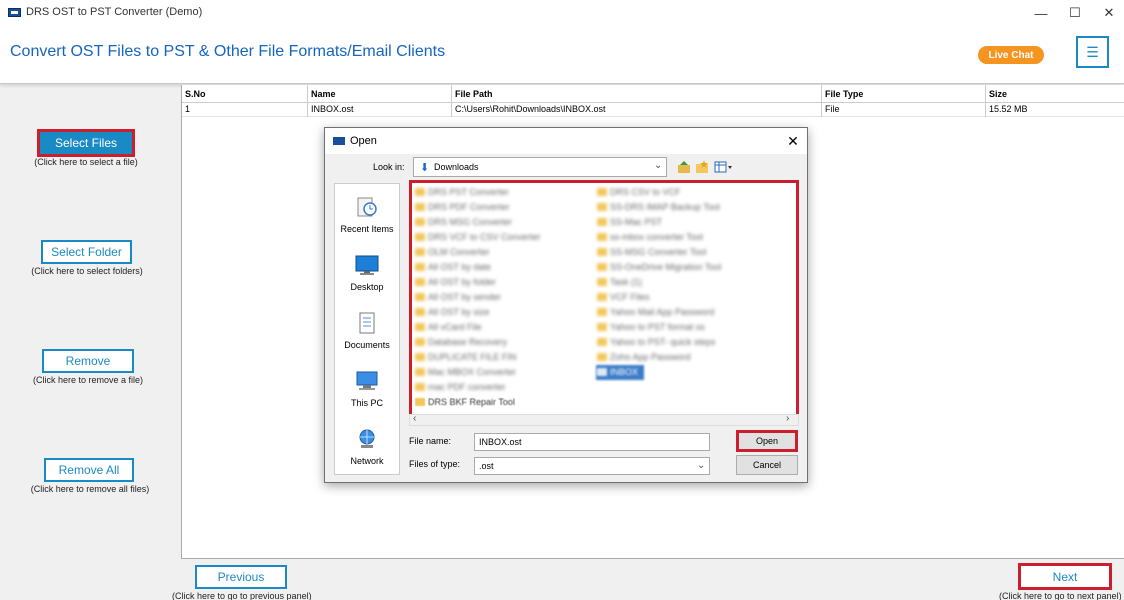 This screenshot has height=600, width=1124. I want to click on list-item: Task (1), so click(658, 282).